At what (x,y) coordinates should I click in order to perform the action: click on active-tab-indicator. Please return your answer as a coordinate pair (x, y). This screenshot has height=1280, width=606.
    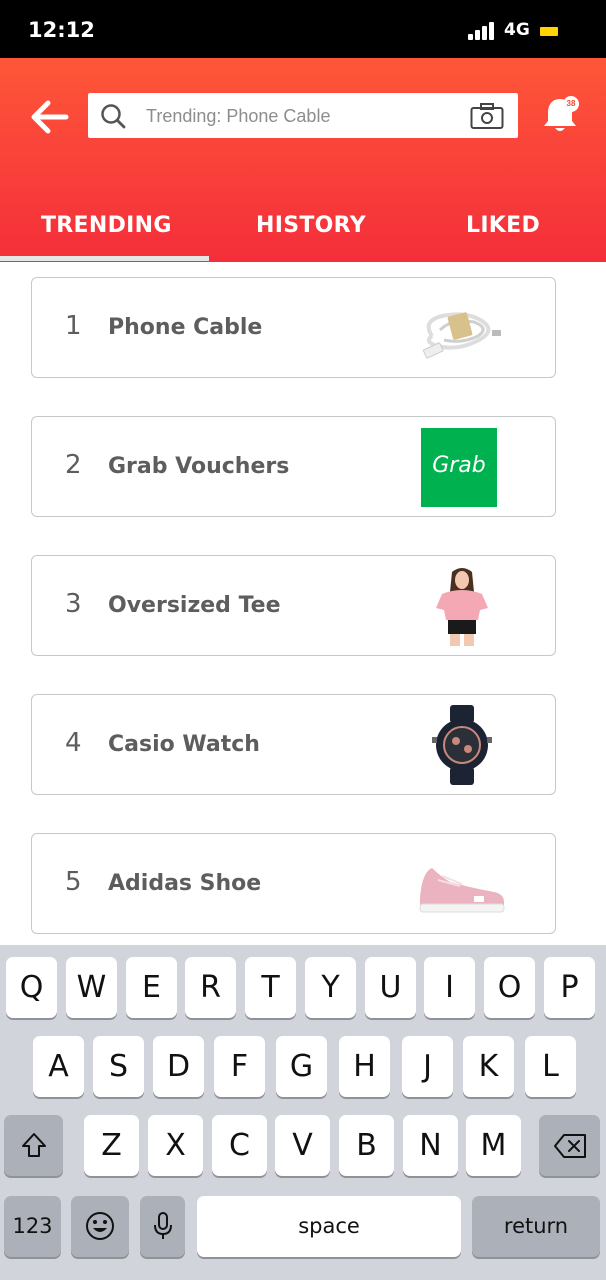
    Looking at the image, I should click on (104, 258).